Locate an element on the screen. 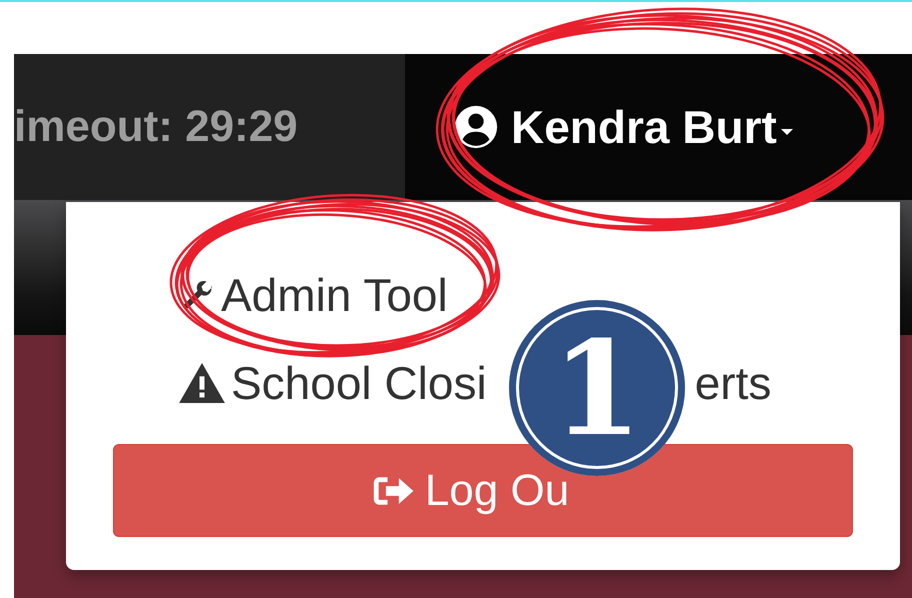 The width and height of the screenshot is (912, 598). warning-icon is located at coordinates (202, 383).